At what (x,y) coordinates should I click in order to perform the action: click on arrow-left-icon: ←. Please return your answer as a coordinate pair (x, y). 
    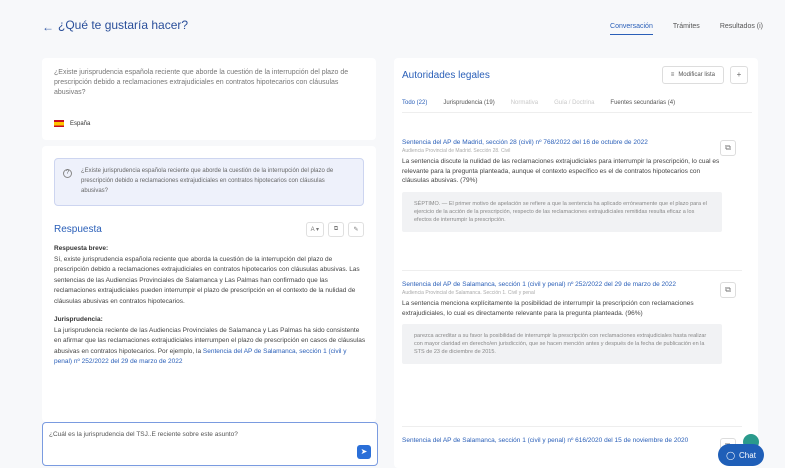
    Looking at the image, I should click on (48, 27).